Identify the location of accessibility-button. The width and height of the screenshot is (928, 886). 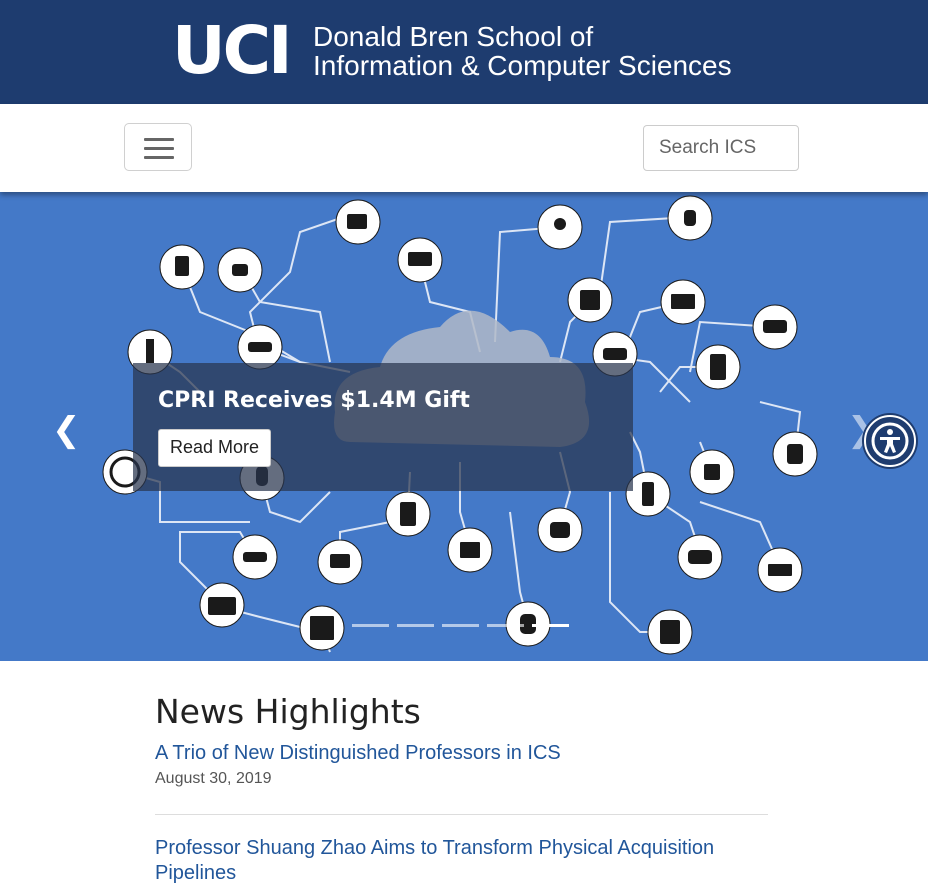
(890, 441).